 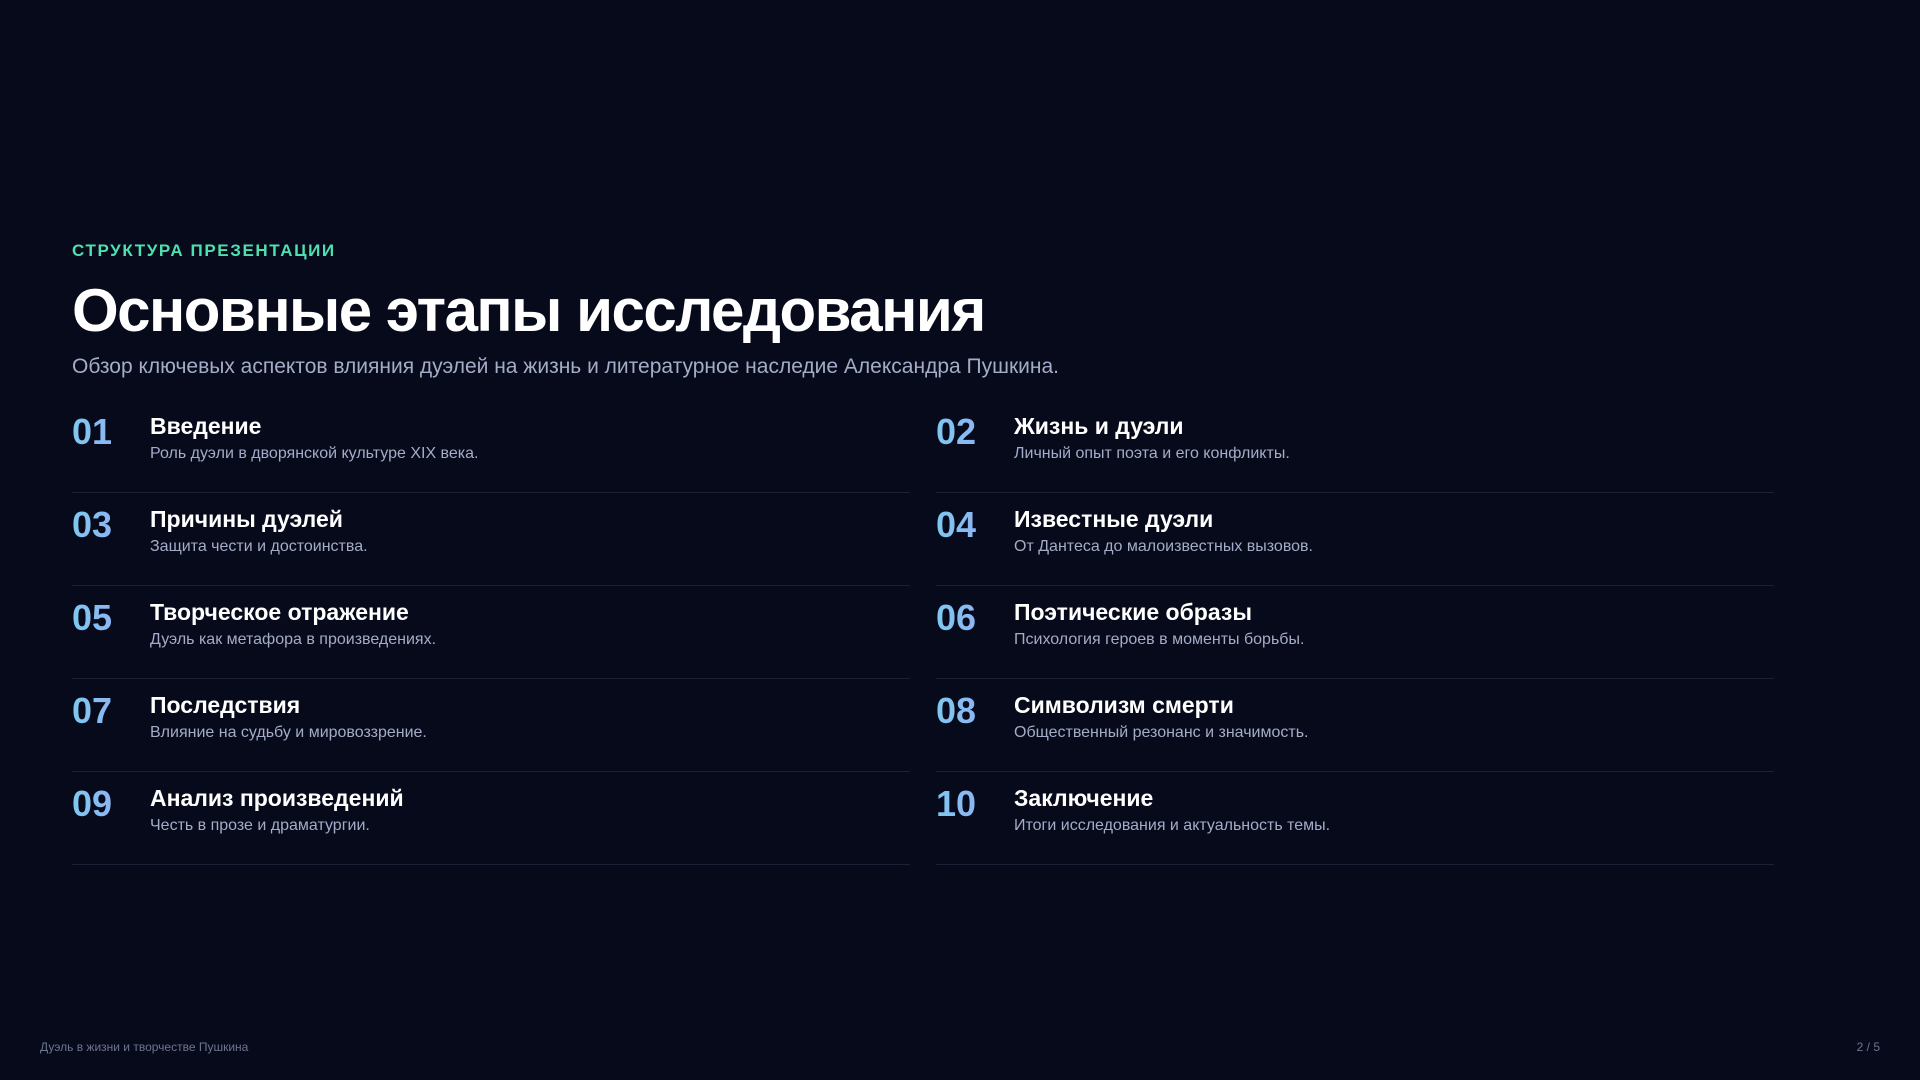 I want to click on agenda-item-title: Поэтические образы, so click(x=1133, y=612).